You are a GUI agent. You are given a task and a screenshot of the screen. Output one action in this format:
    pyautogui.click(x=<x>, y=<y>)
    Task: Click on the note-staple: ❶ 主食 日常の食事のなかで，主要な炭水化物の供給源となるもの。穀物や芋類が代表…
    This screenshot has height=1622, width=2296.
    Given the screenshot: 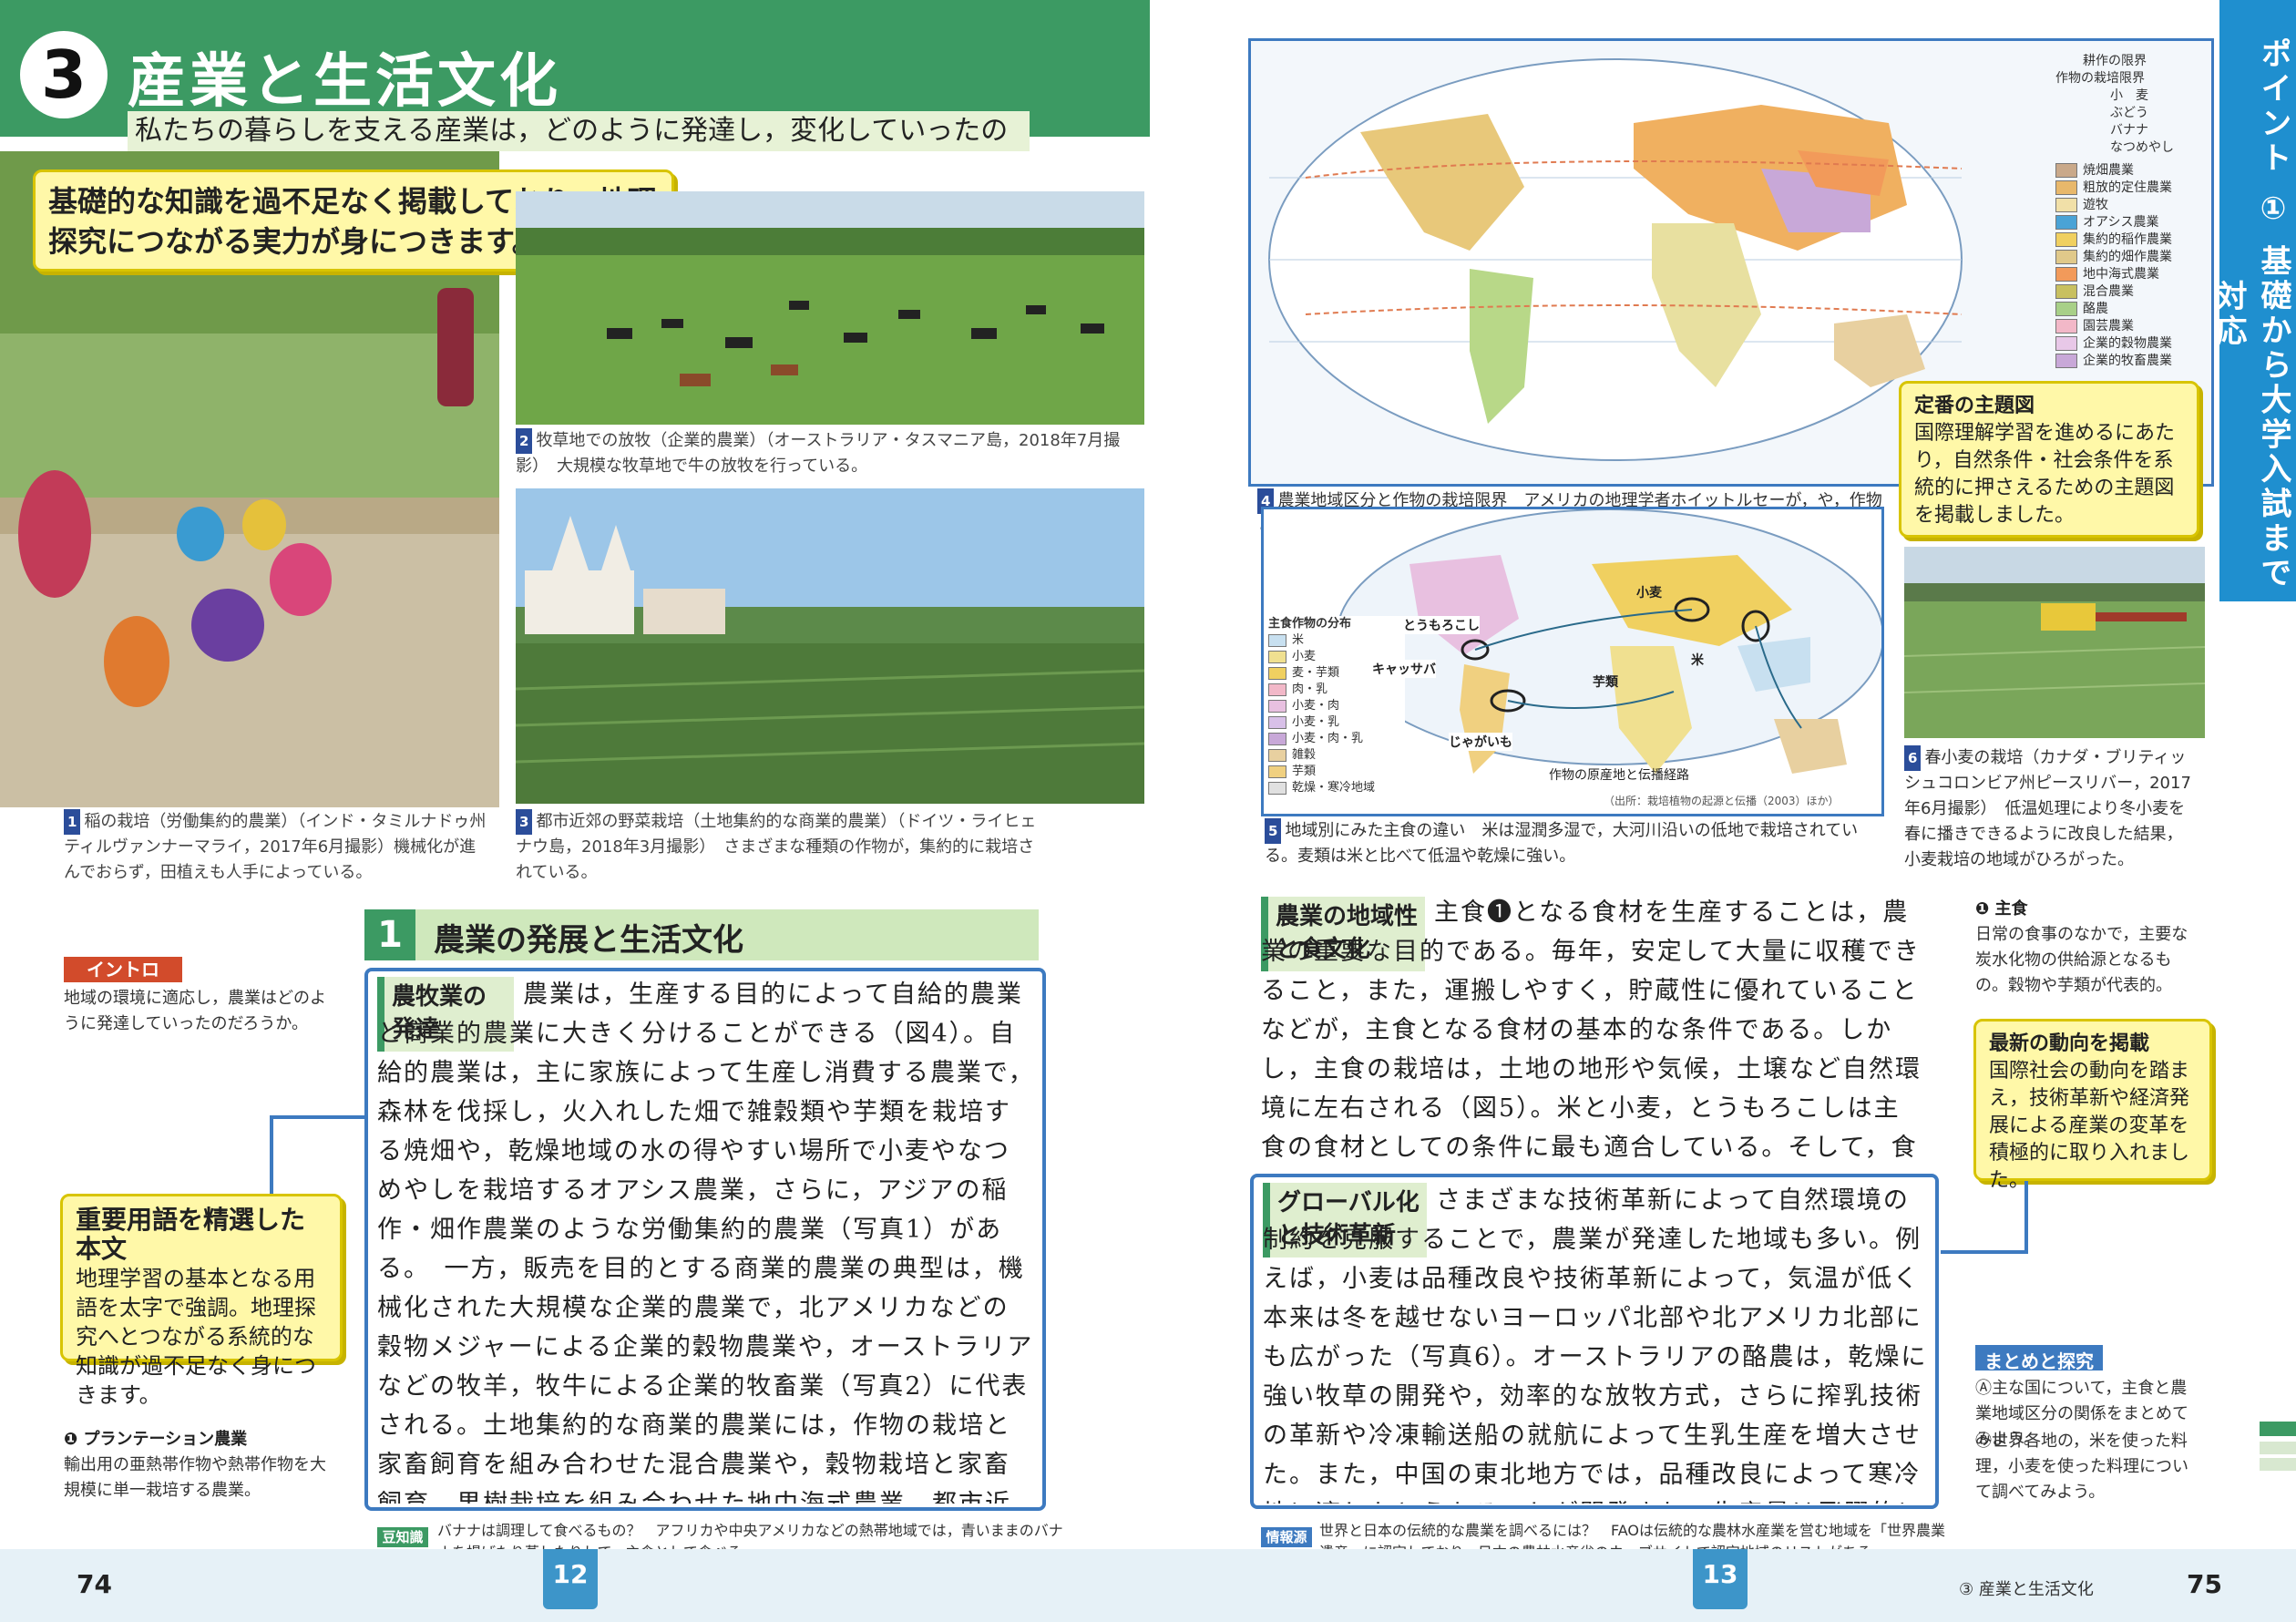 What is the action you would take?
    pyautogui.click(x=2089, y=947)
    